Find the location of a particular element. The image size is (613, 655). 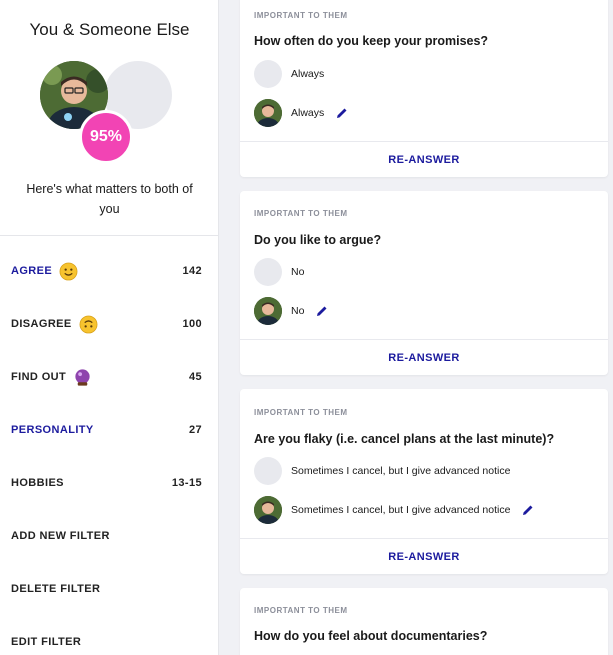

question-text: How do you feel about documentaries? is located at coordinates (371, 636).